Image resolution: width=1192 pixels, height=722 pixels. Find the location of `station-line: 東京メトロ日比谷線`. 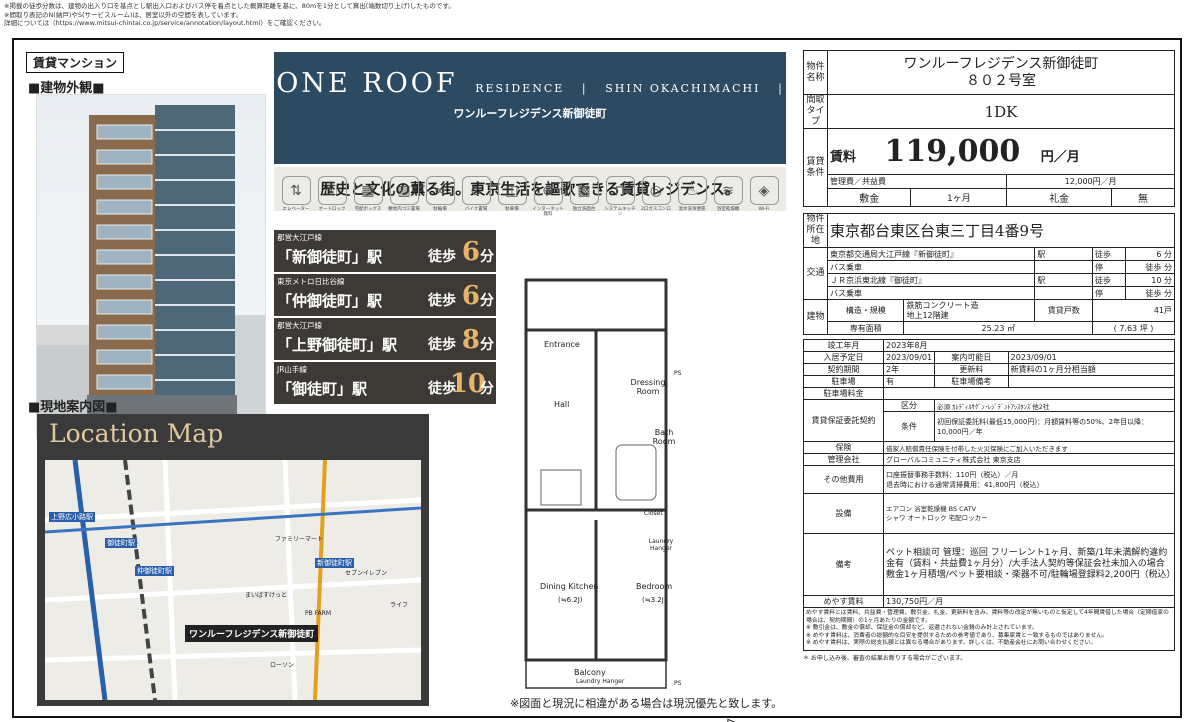

station-line: 東京メトロ日比谷線 is located at coordinates (311, 281).